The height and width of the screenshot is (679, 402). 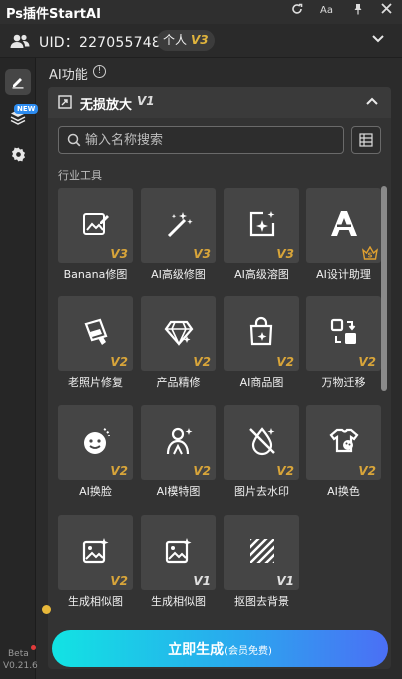 I want to click on panel-title: 无损放大, so click(x=106, y=105).